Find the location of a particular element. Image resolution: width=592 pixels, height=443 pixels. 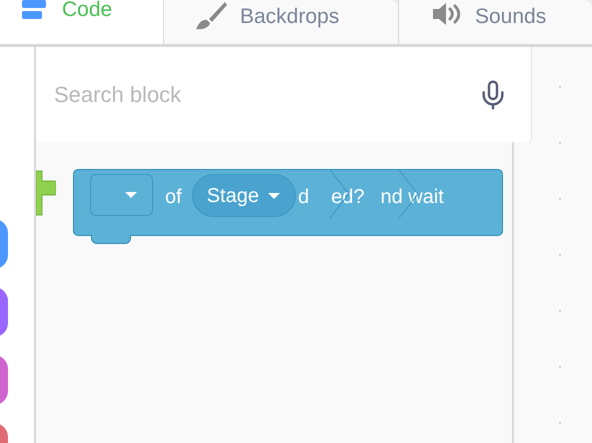

tab: Backdrops is located at coordinates (280, 22).